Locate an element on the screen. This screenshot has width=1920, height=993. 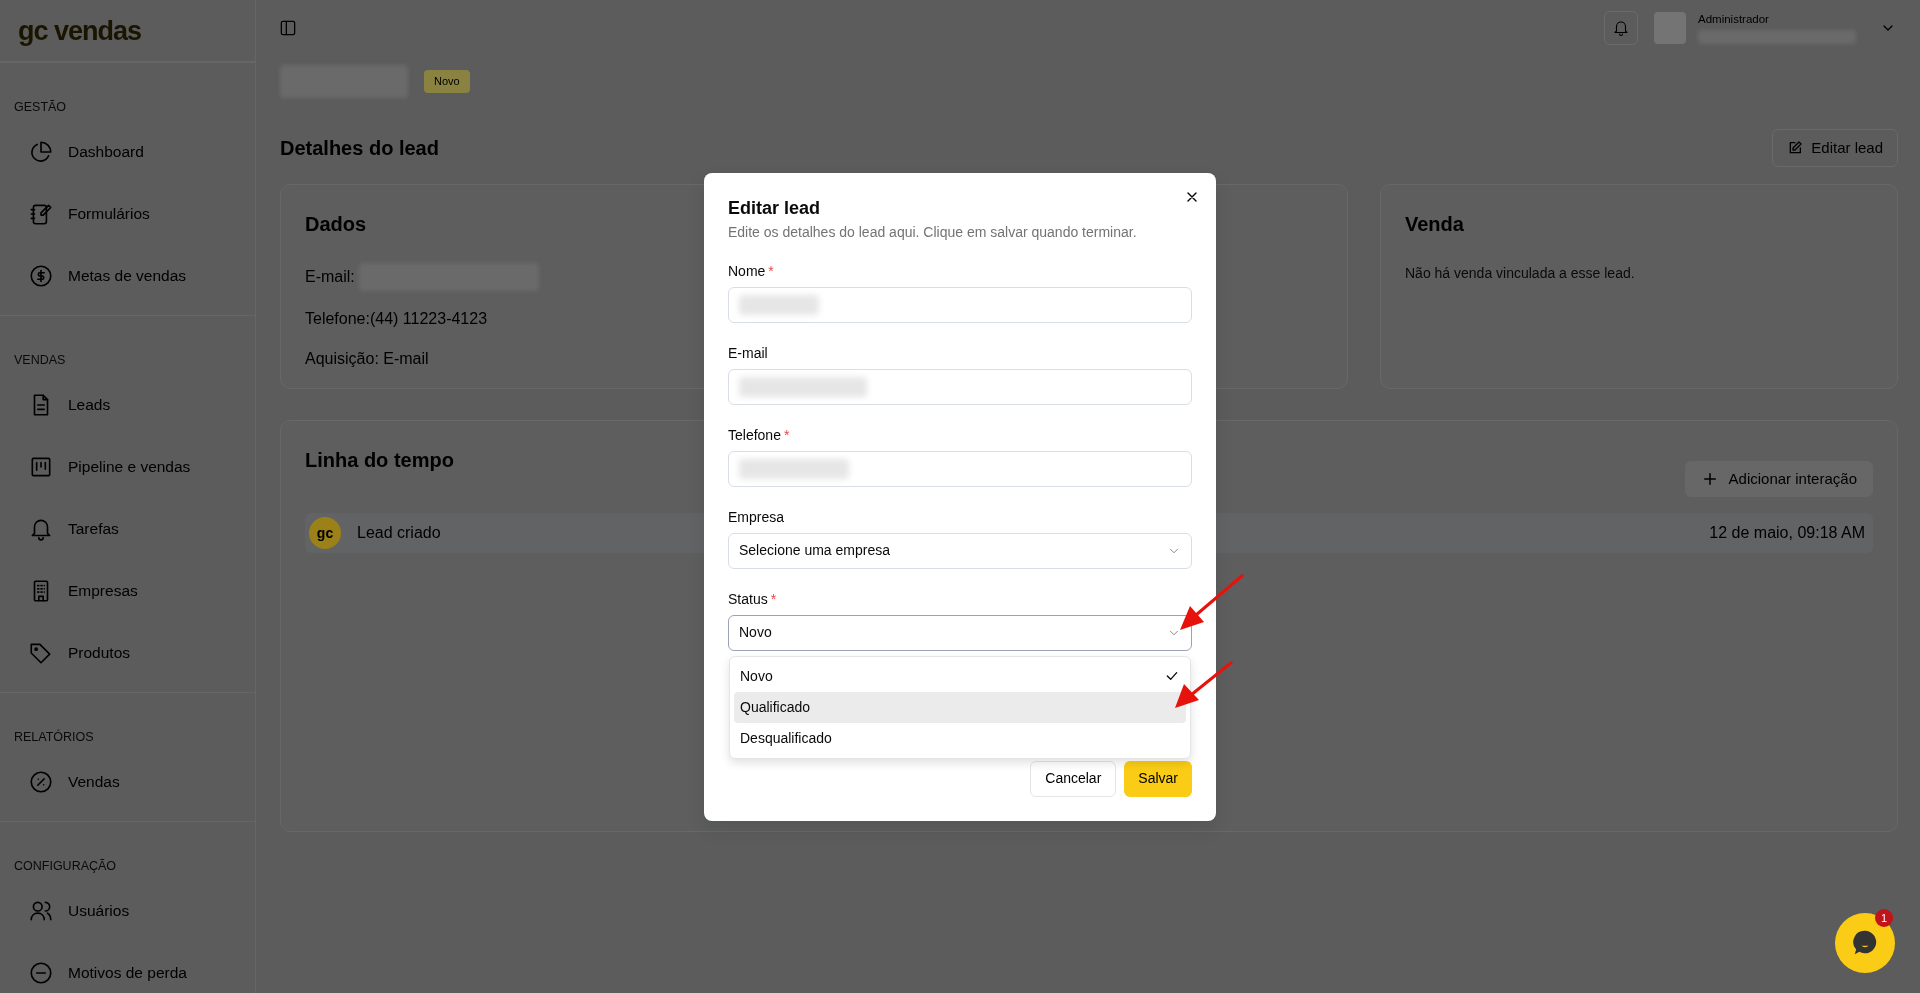
notification-button is located at coordinates (1621, 27).